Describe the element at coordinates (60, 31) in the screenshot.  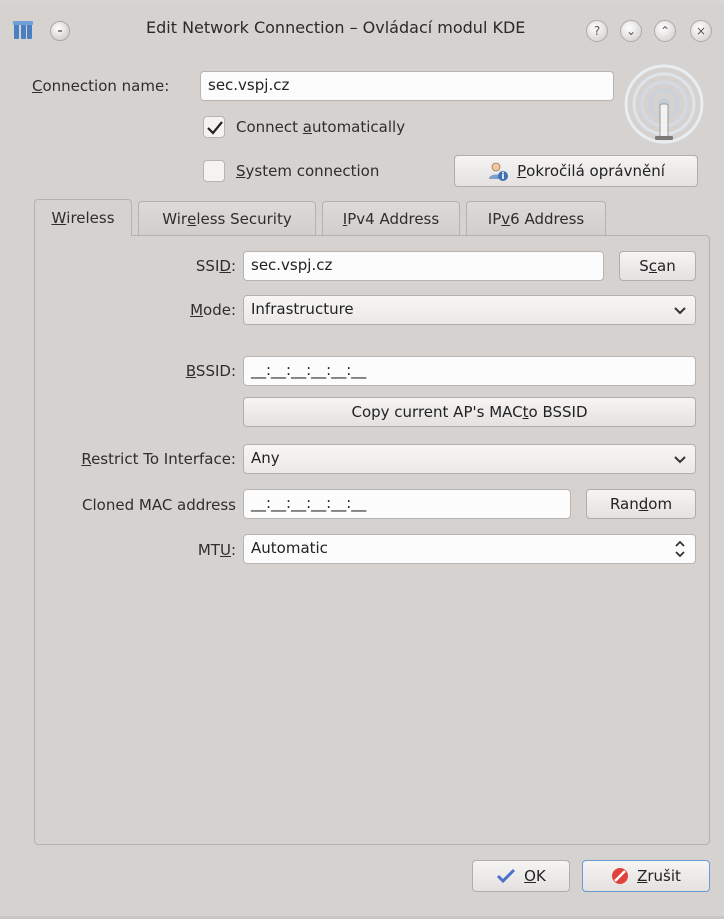
I see `window-menu-button` at that location.